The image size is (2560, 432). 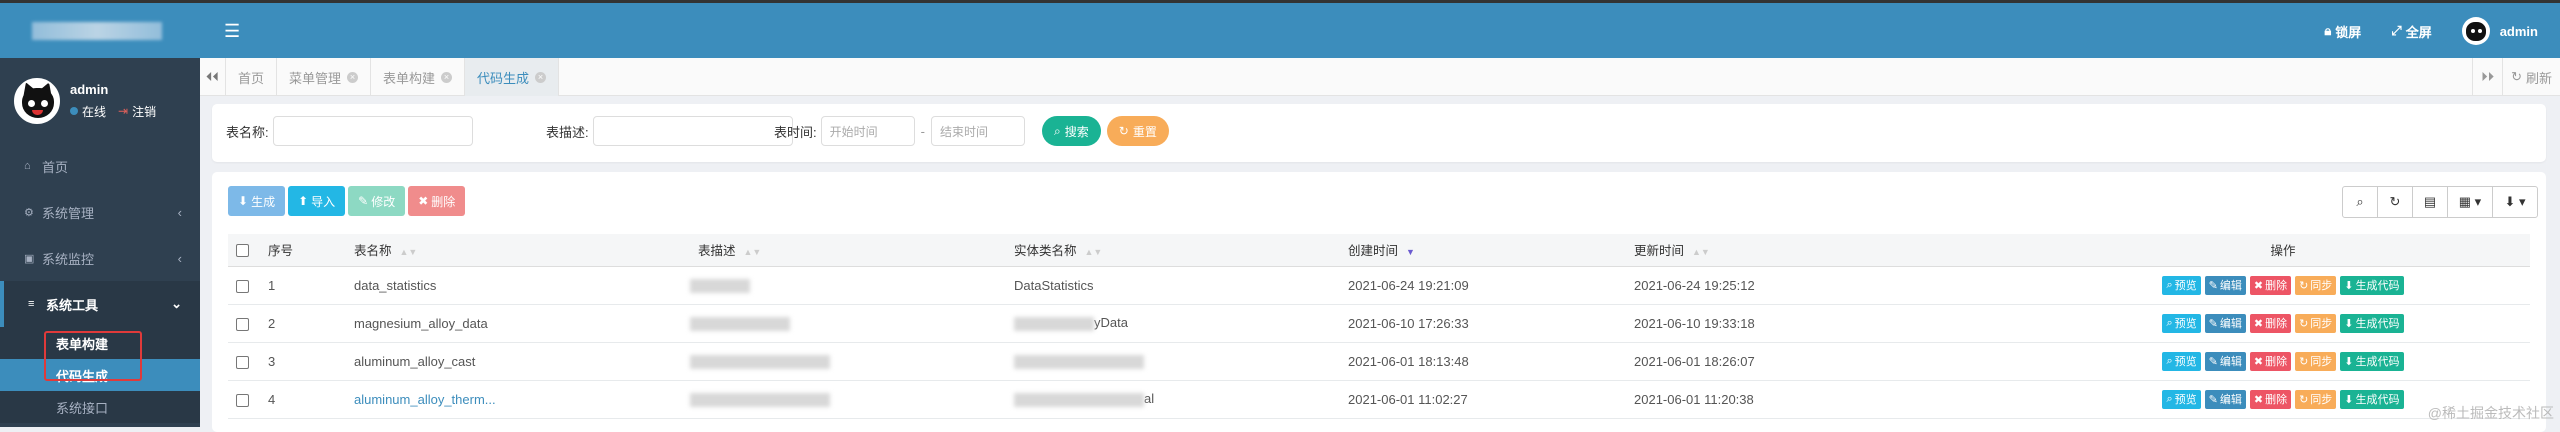 What do you see at coordinates (1483, 250) in the screenshot?
I see `col-header-created: 创建时间 ▼` at bounding box center [1483, 250].